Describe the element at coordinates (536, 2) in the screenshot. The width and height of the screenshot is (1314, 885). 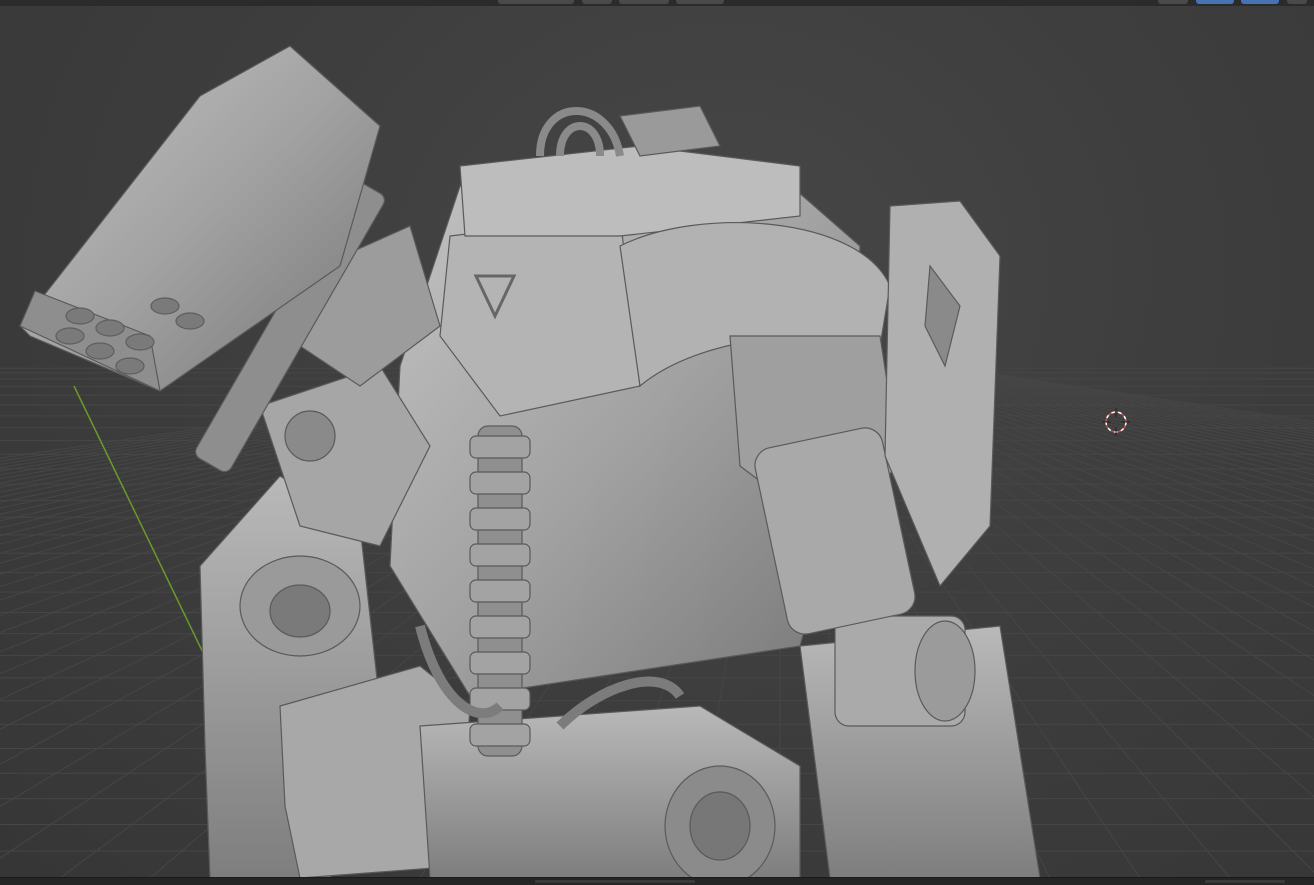
I see `transform-orientation-dropdown` at that location.